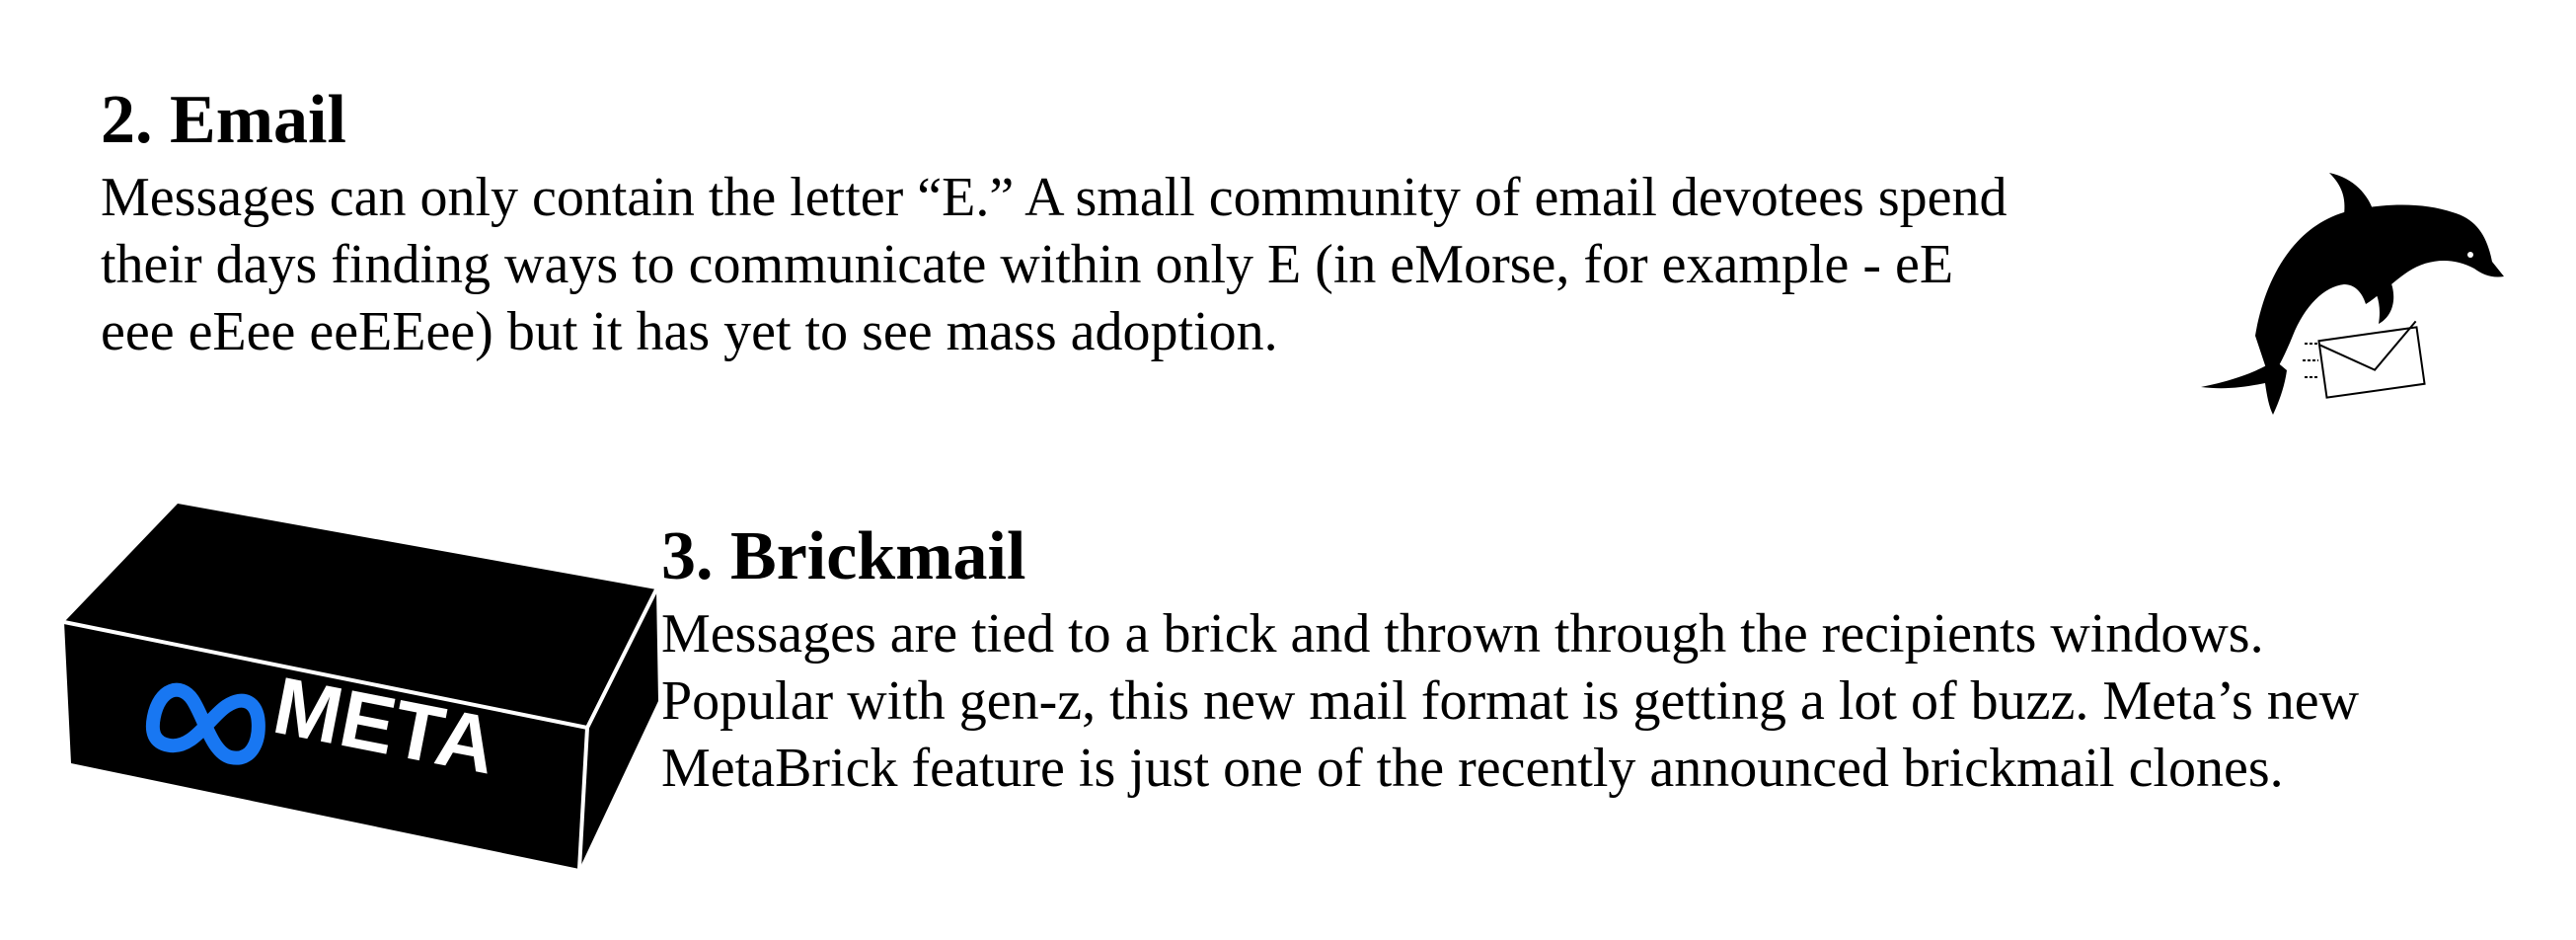 This screenshot has height=940, width=2576. I want to click on section-title-email: 2. Email, so click(223, 120).